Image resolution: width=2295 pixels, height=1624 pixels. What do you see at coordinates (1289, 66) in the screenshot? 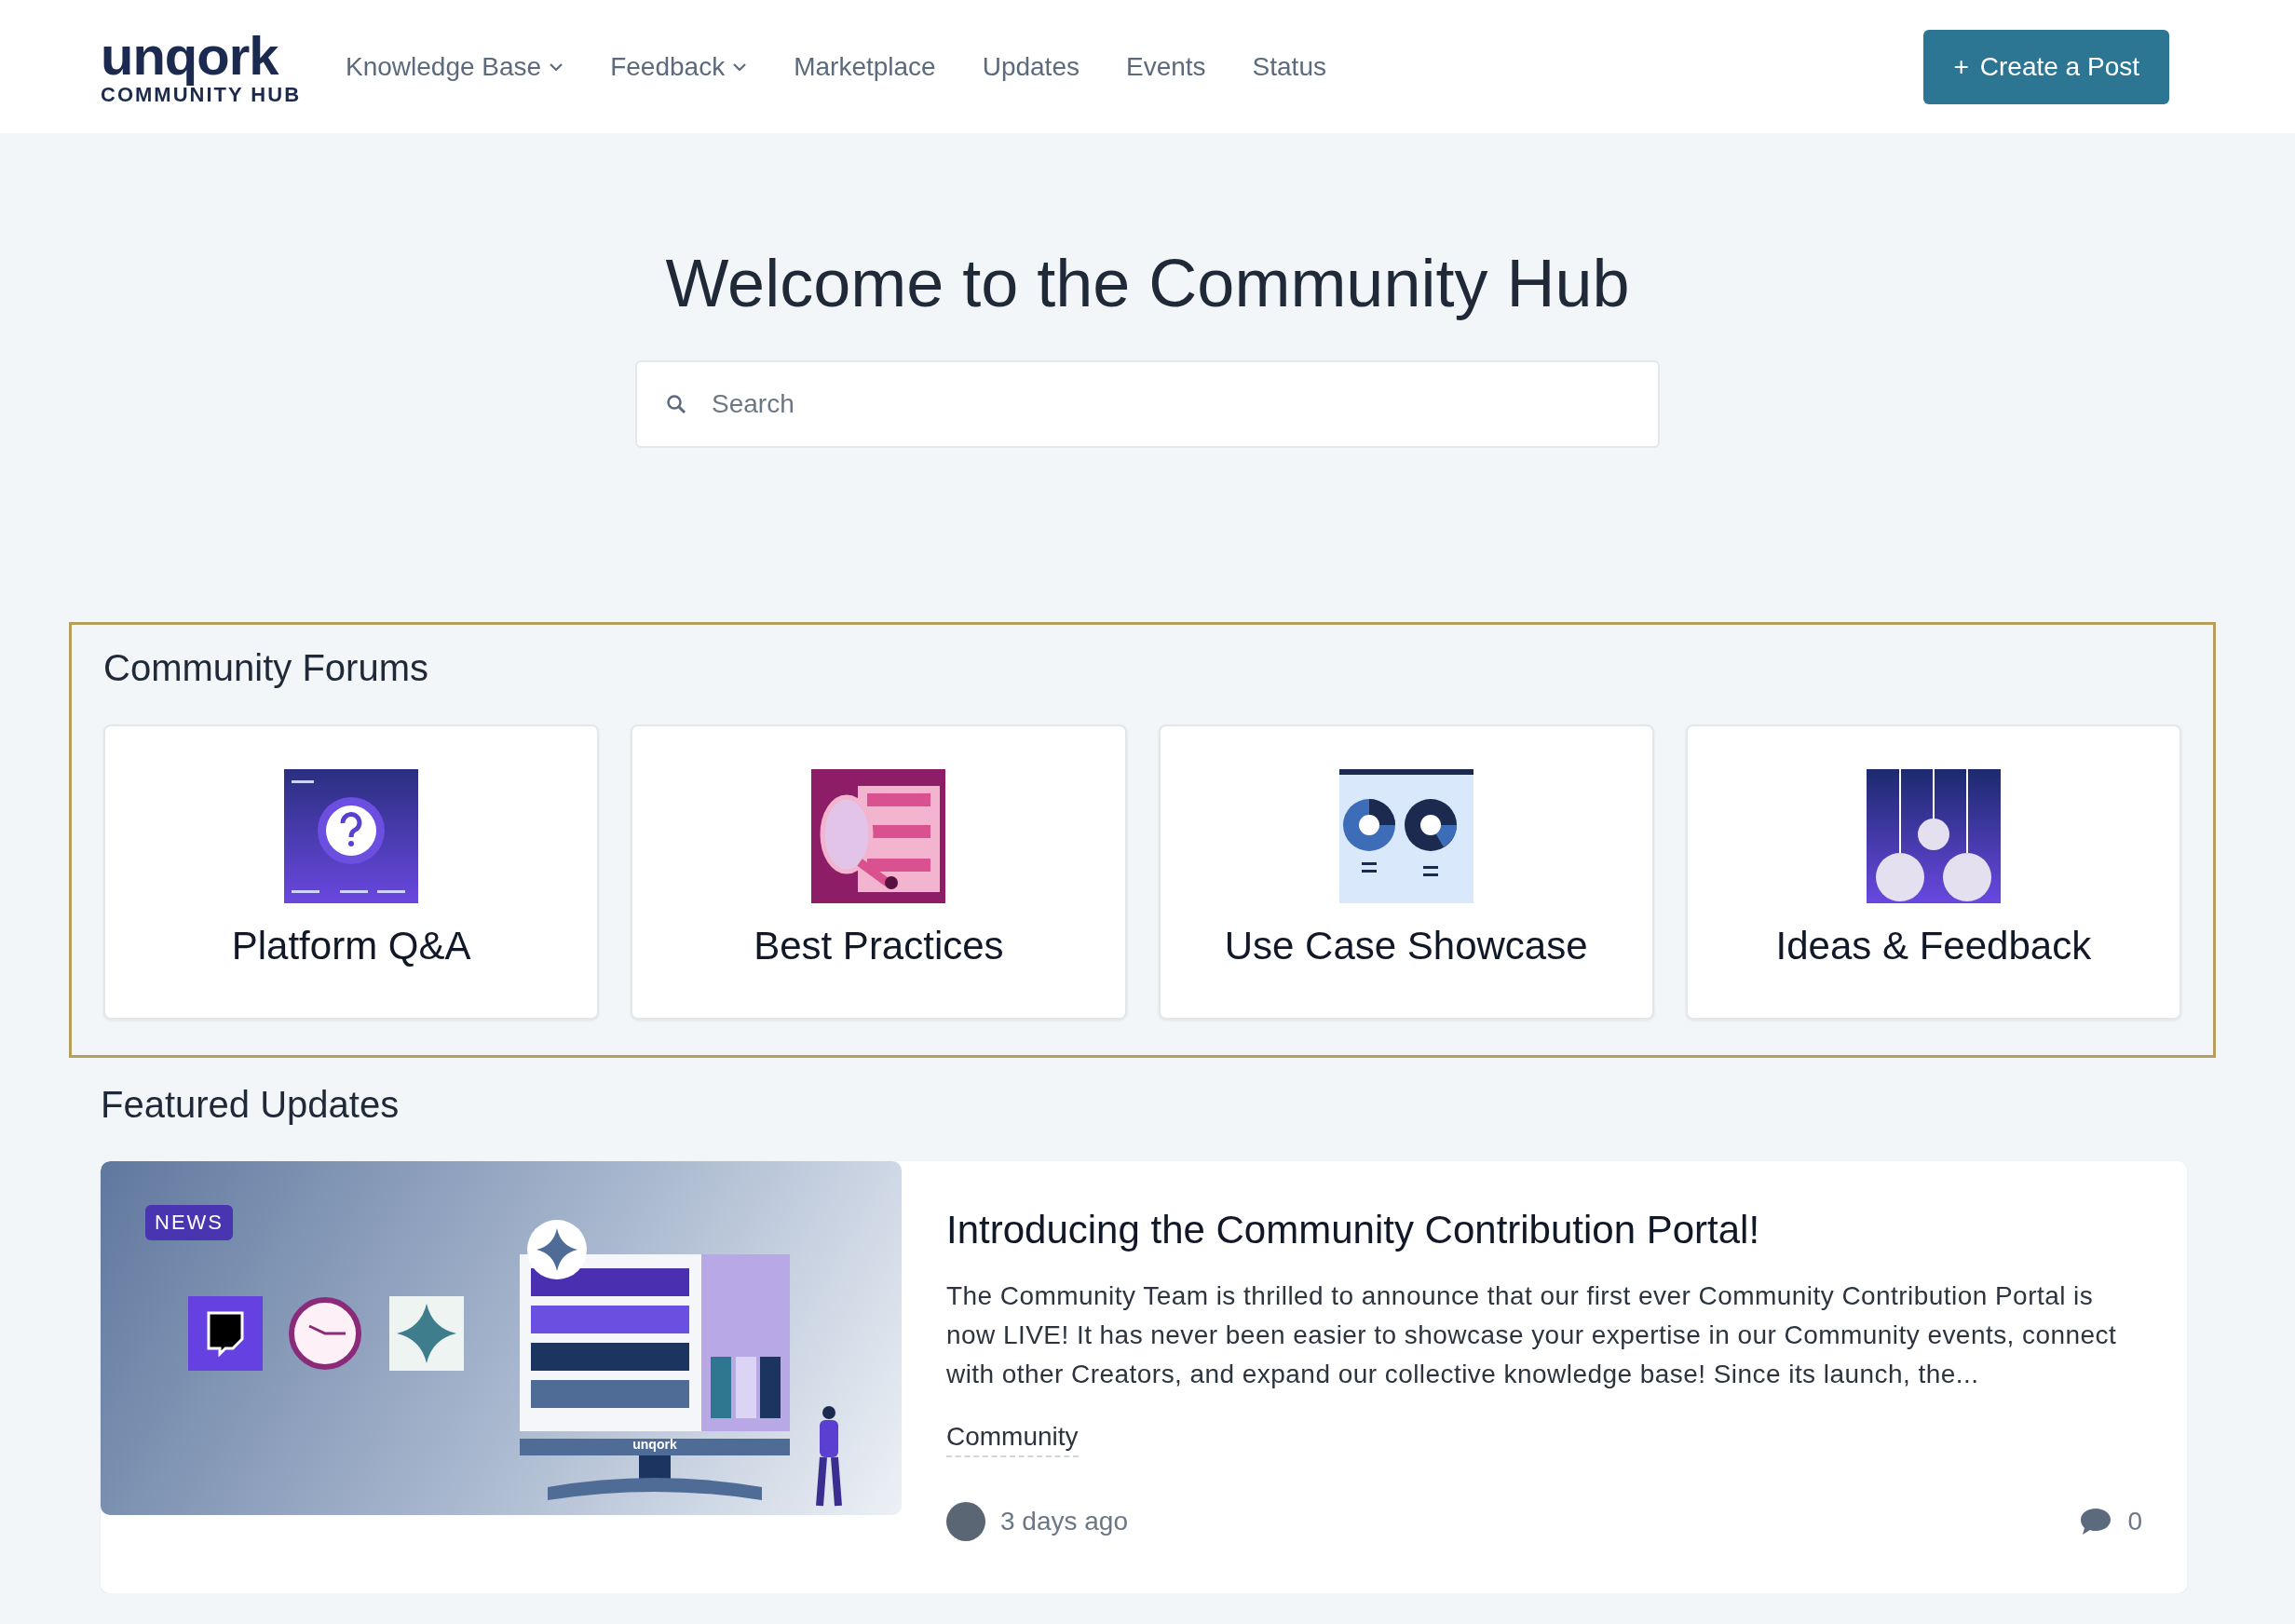
I see `nav-link: Status` at bounding box center [1289, 66].